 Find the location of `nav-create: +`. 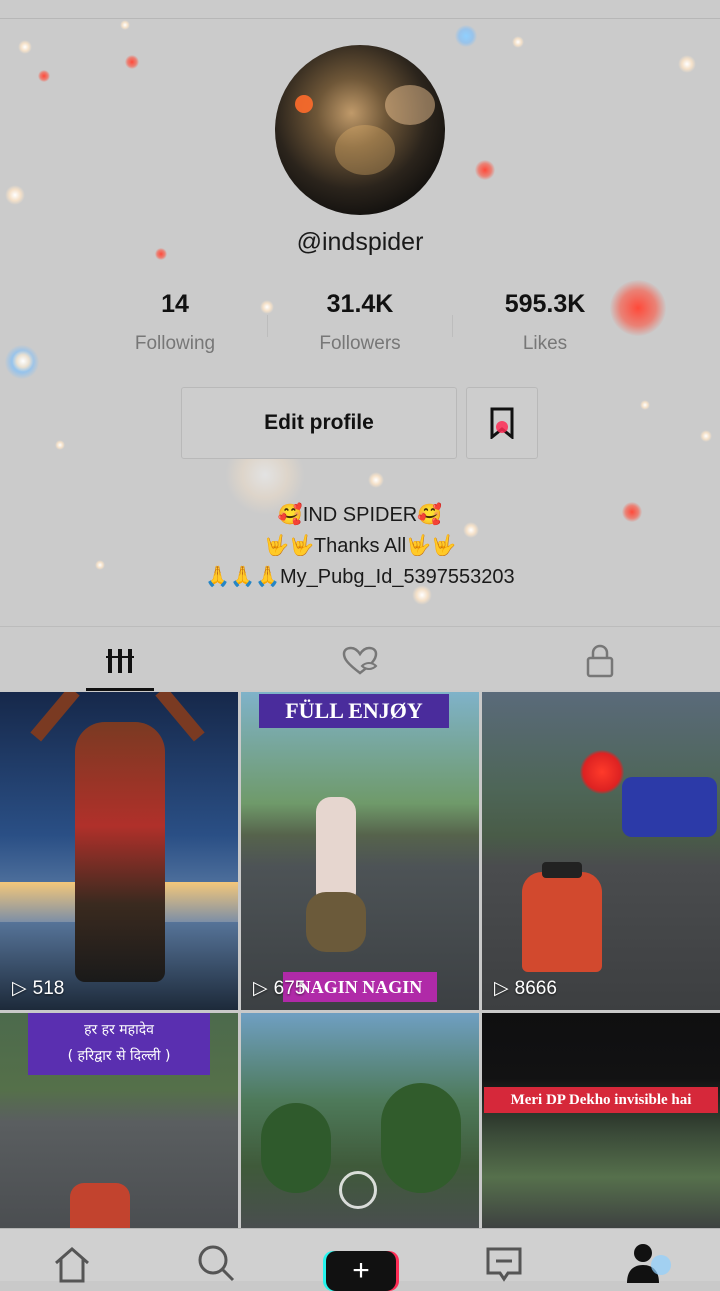

nav-create: + is located at coordinates (360, 1260).